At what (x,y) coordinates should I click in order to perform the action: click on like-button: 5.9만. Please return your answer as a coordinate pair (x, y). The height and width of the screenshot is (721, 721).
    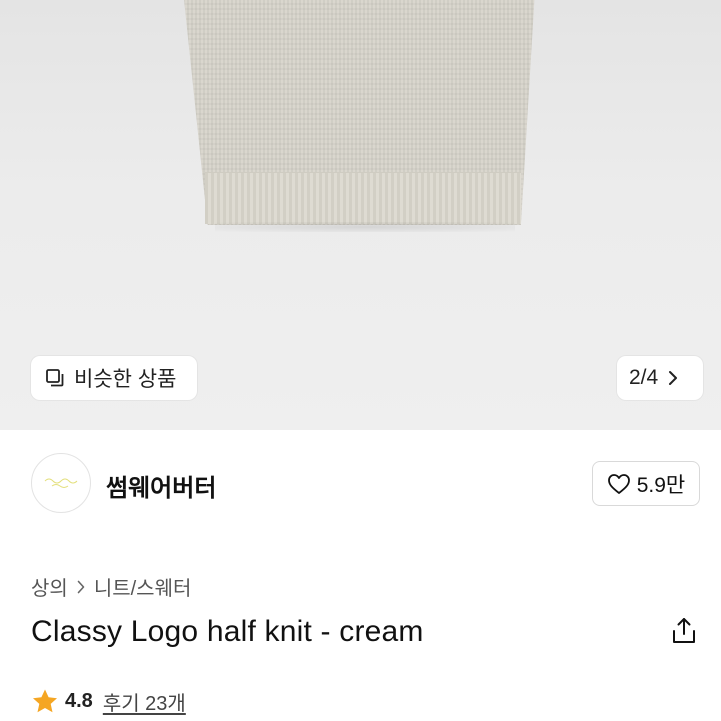
    Looking at the image, I should click on (646, 483).